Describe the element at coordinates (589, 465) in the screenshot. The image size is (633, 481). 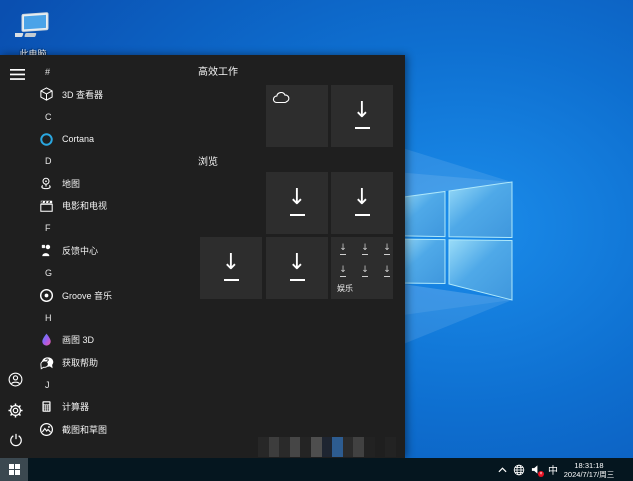
I see `clock-time: 18:31:18` at that location.